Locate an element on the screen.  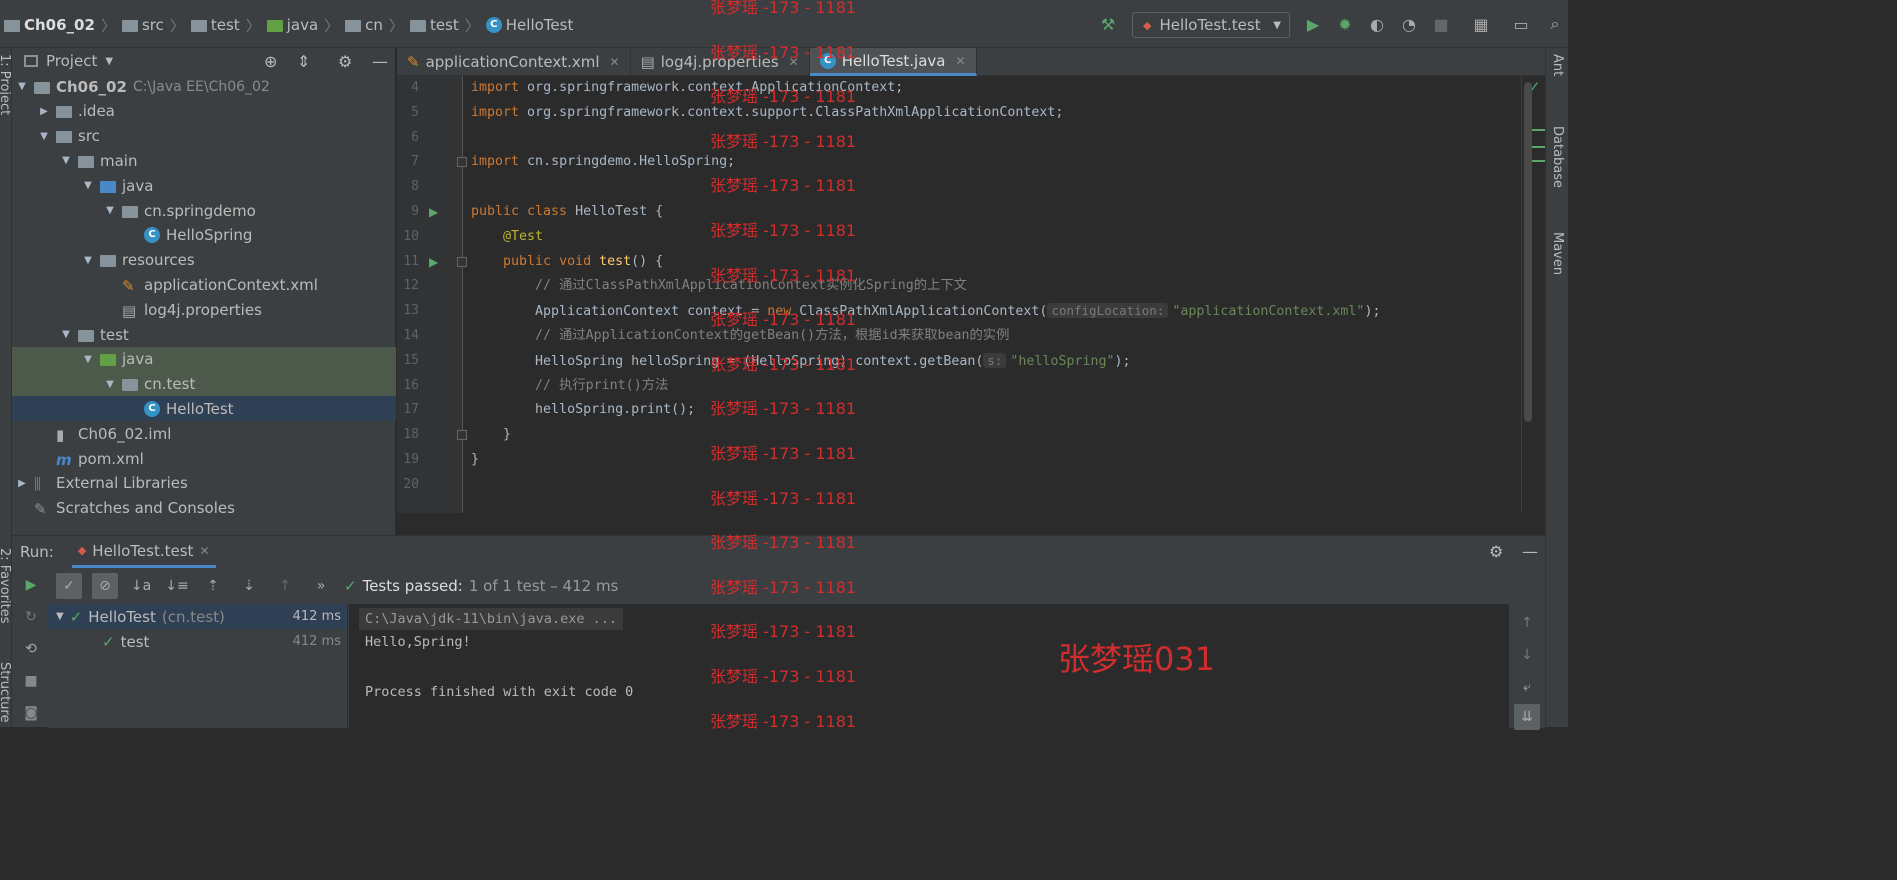
run-tab: ◆ HelloTest.test ✕ is located at coordinates (143, 552).